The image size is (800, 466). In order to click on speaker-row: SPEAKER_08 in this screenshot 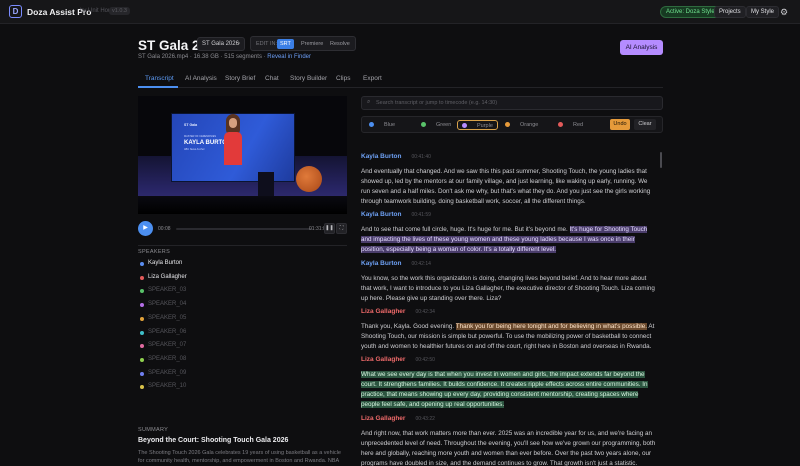, I will do `click(242, 361)`.